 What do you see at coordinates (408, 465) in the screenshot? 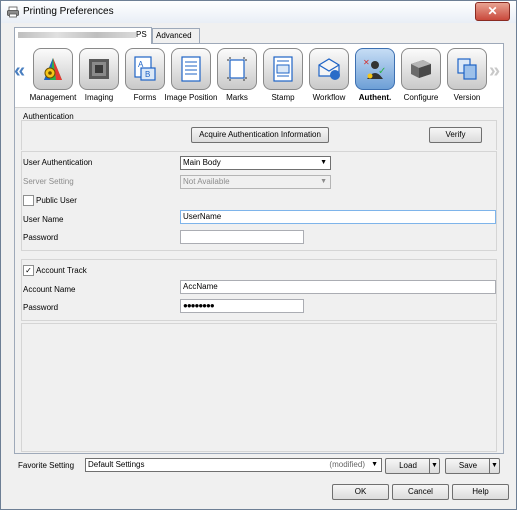
I see `load-button-label: Load` at bounding box center [408, 465].